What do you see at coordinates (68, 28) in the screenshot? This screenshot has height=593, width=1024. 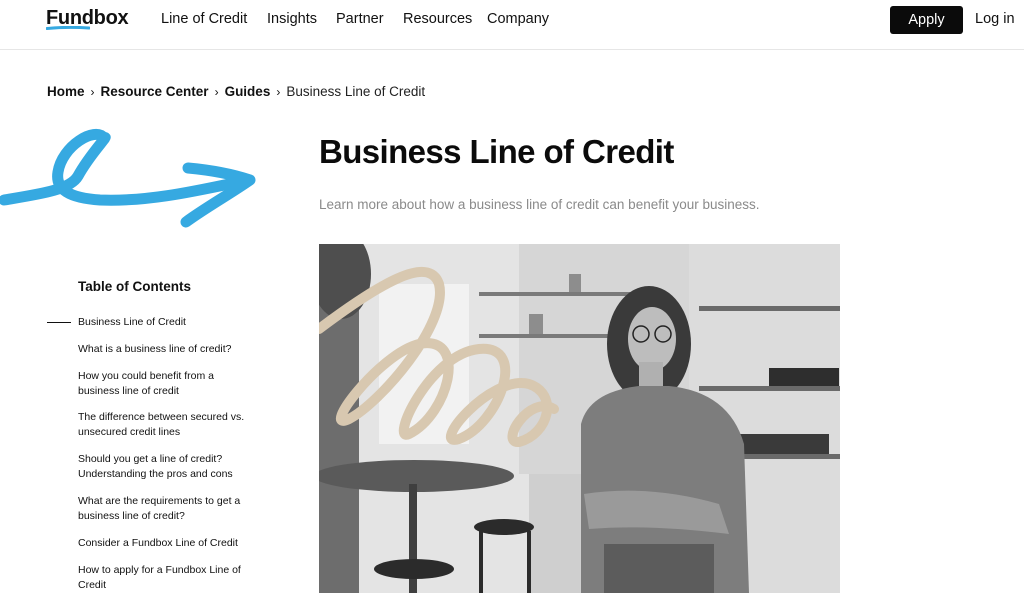 I see `logo-underline-icon` at bounding box center [68, 28].